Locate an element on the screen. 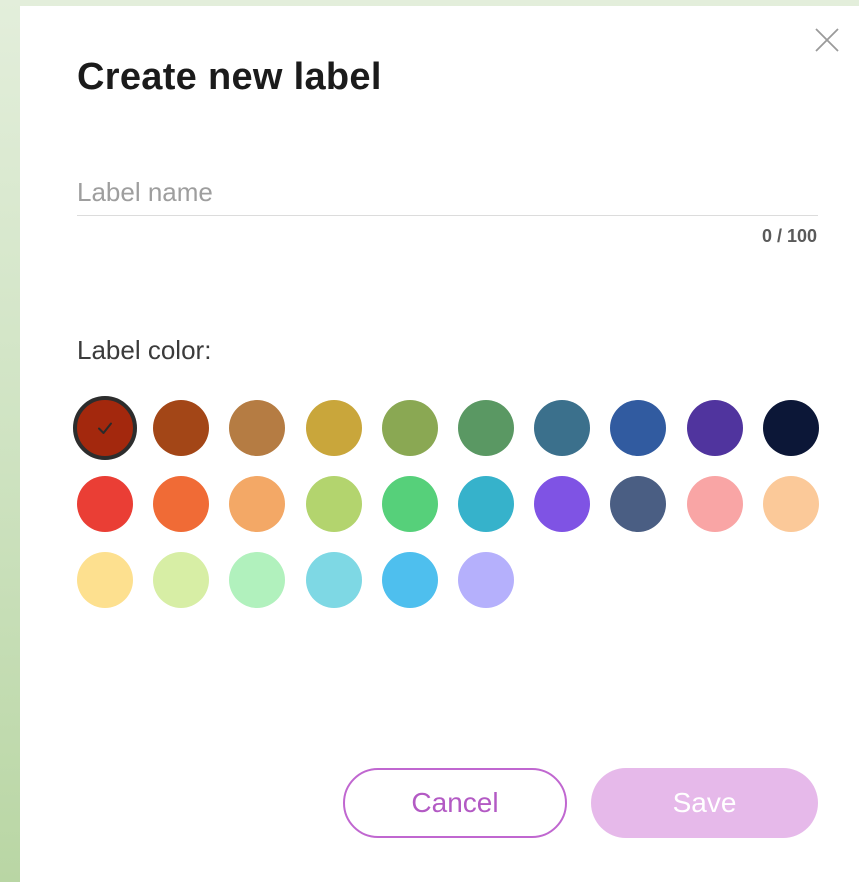 The height and width of the screenshot is (882, 859). check-icon is located at coordinates (105, 428).